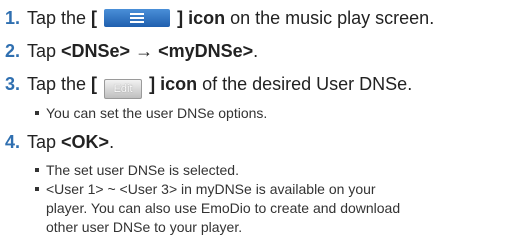 Image resolution: width=528 pixels, height=249 pixels. What do you see at coordinates (12, 142) in the screenshot?
I see `step-number: 4.` at bounding box center [12, 142].